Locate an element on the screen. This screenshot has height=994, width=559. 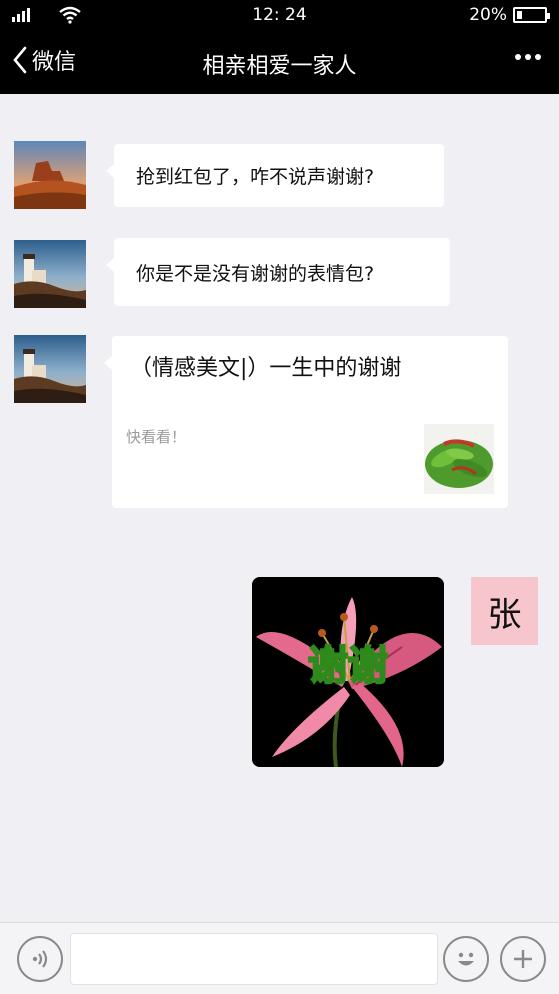
message-input-bar is located at coordinates (279, 958).